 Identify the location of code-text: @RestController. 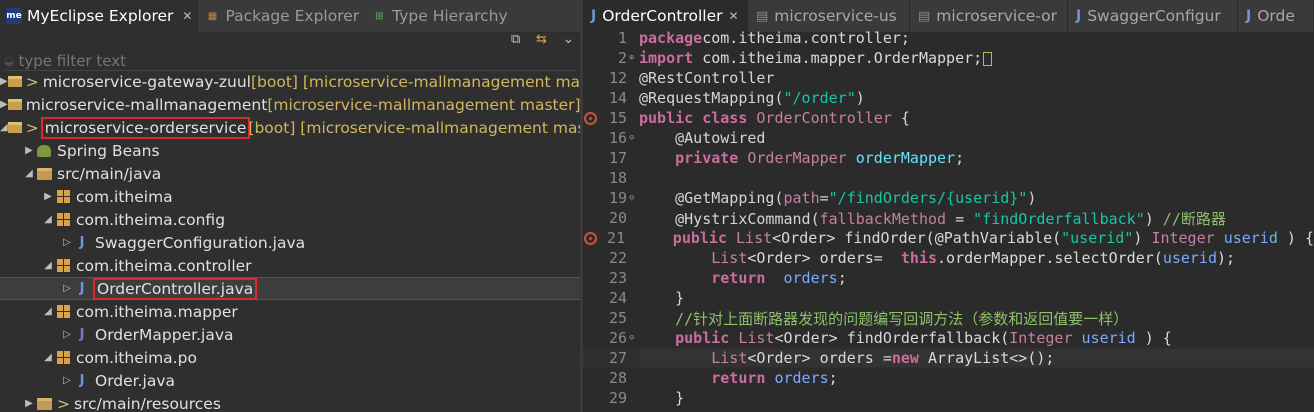
(707, 78).